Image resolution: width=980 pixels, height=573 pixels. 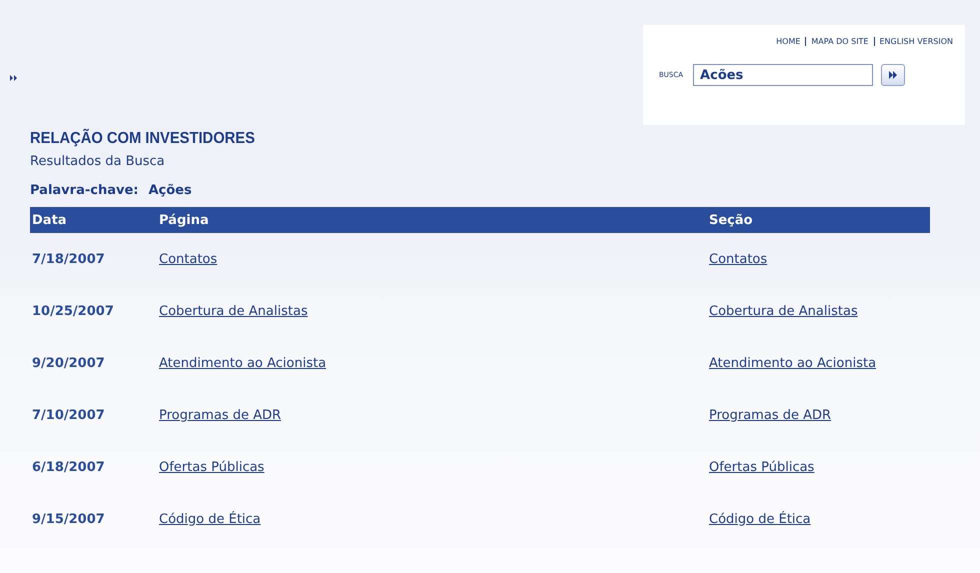 What do you see at coordinates (68, 415) in the screenshot?
I see `date-cell: 7/10/2007` at bounding box center [68, 415].